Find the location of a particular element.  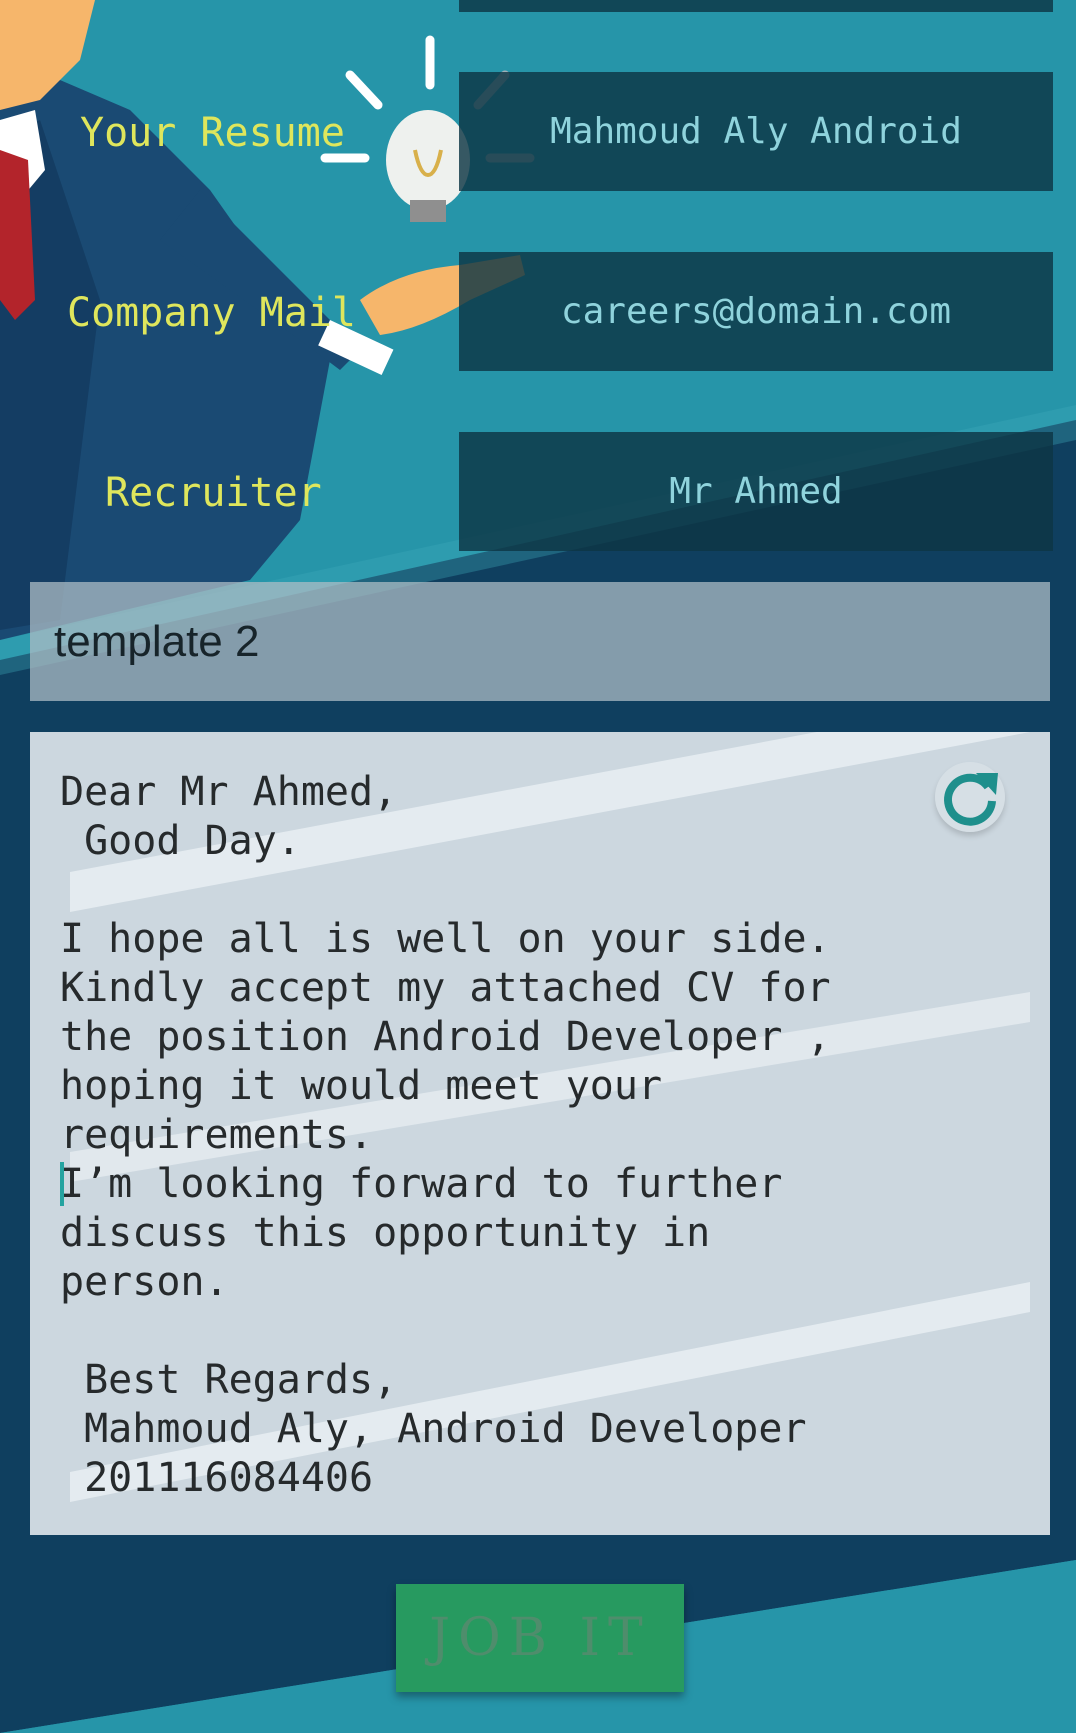

job-it-button: JOB IT is located at coordinates (540, 1638).